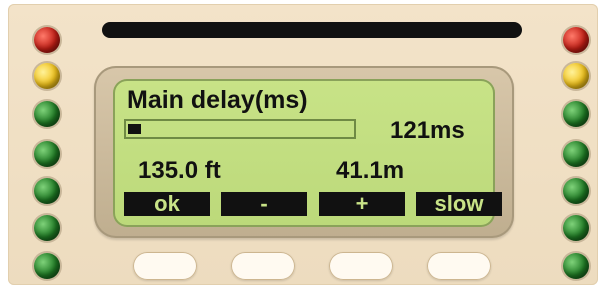  What do you see at coordinates (264, 204) in the screenshot?
I see `softkey-minus: -` at bounding box center [264, 204].